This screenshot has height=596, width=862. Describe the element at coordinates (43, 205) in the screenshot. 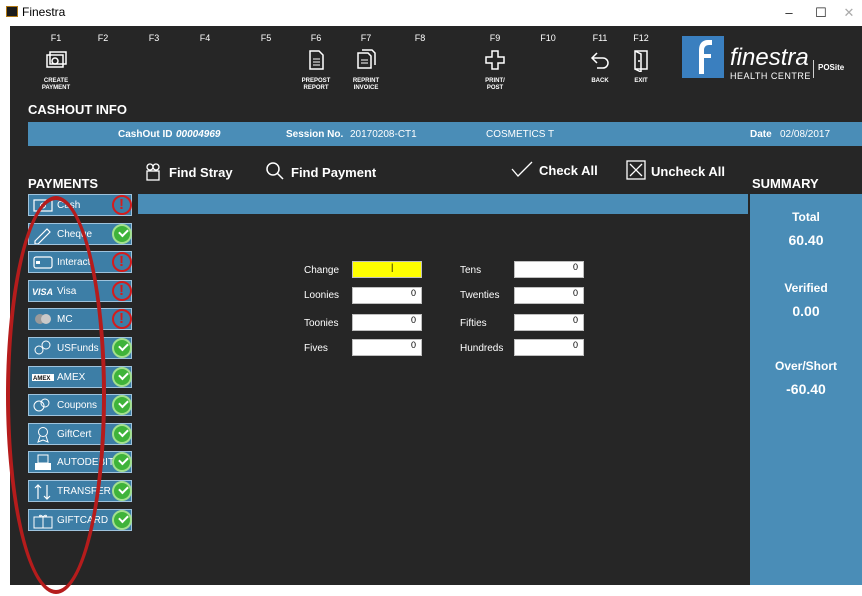

I see `cash-icon` at that location.